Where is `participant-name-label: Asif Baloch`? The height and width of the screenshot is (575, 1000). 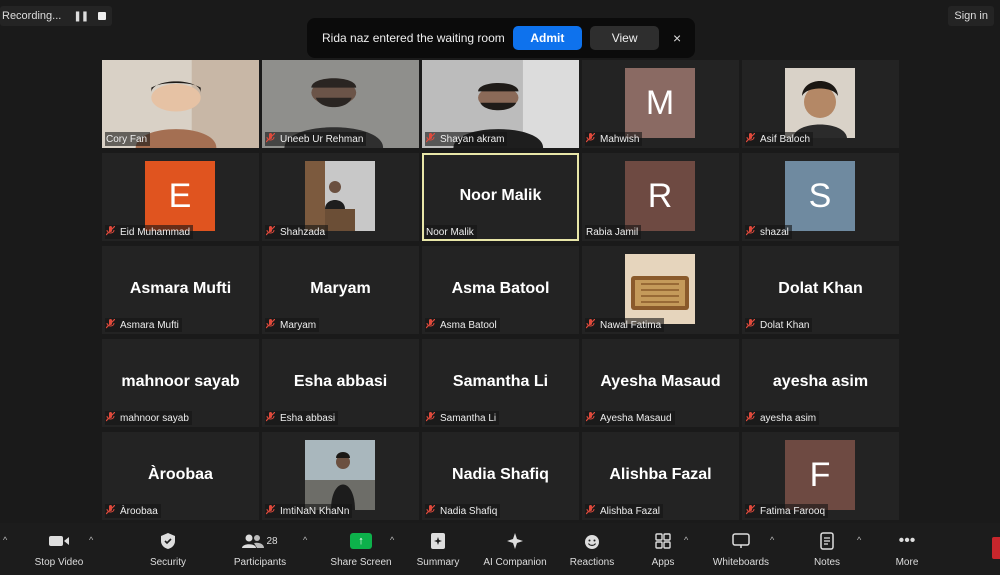 participant-name-label: Asif Baloch is located at coordinates (785, 139).